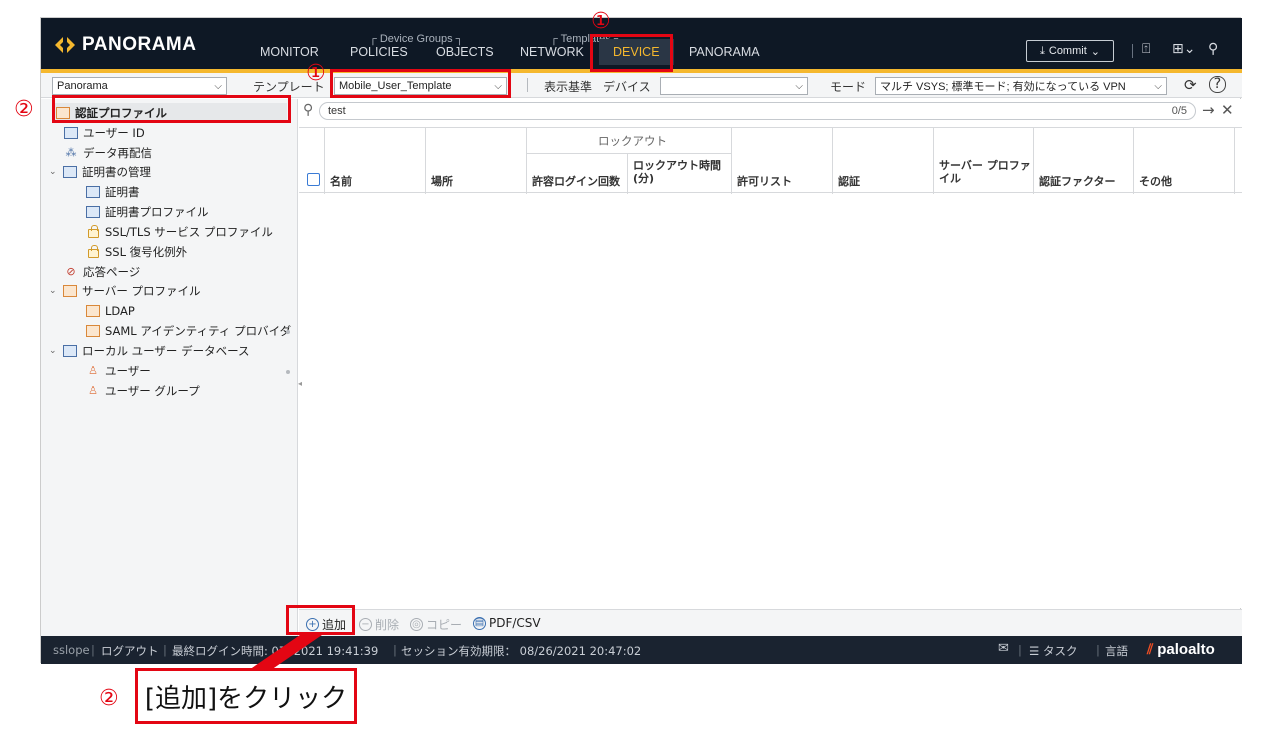  I want to click on annotation-leader-line, so click(284, 653).